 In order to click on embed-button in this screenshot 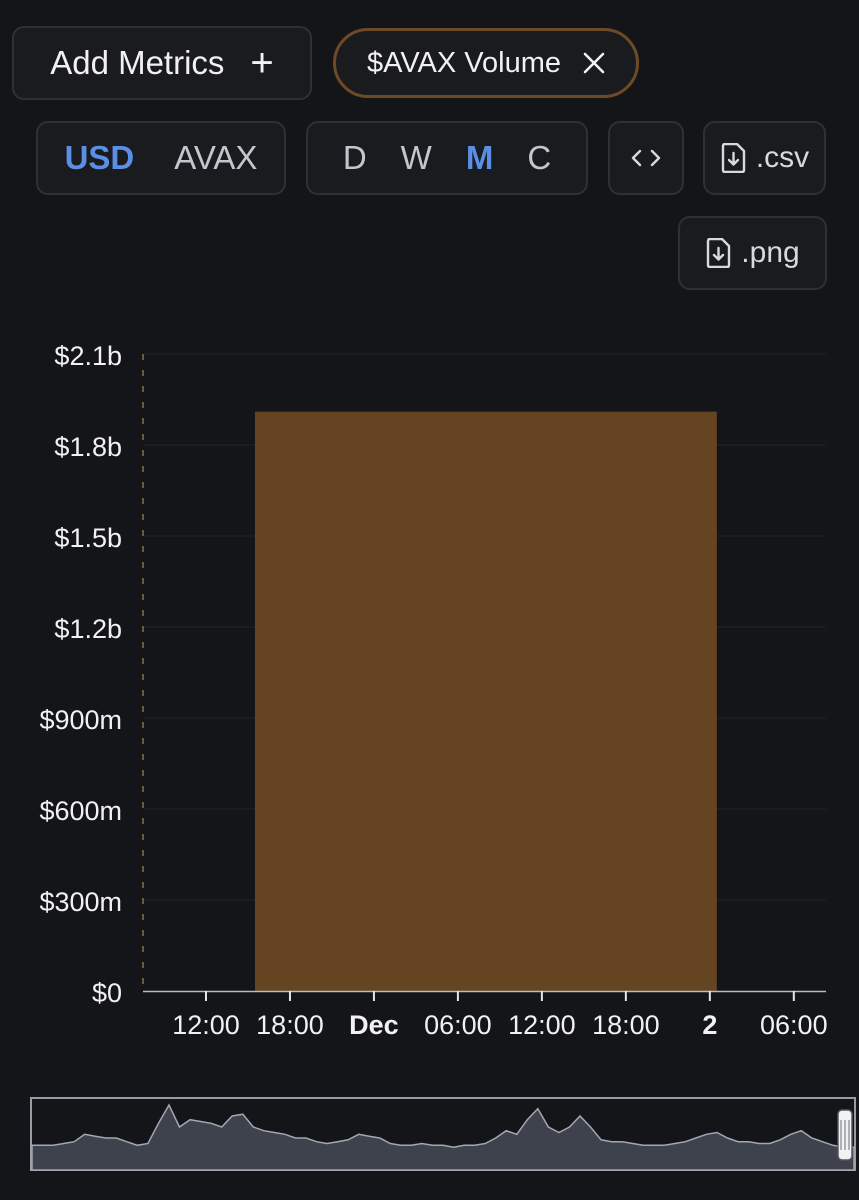, I will do `click(646, 158)`.